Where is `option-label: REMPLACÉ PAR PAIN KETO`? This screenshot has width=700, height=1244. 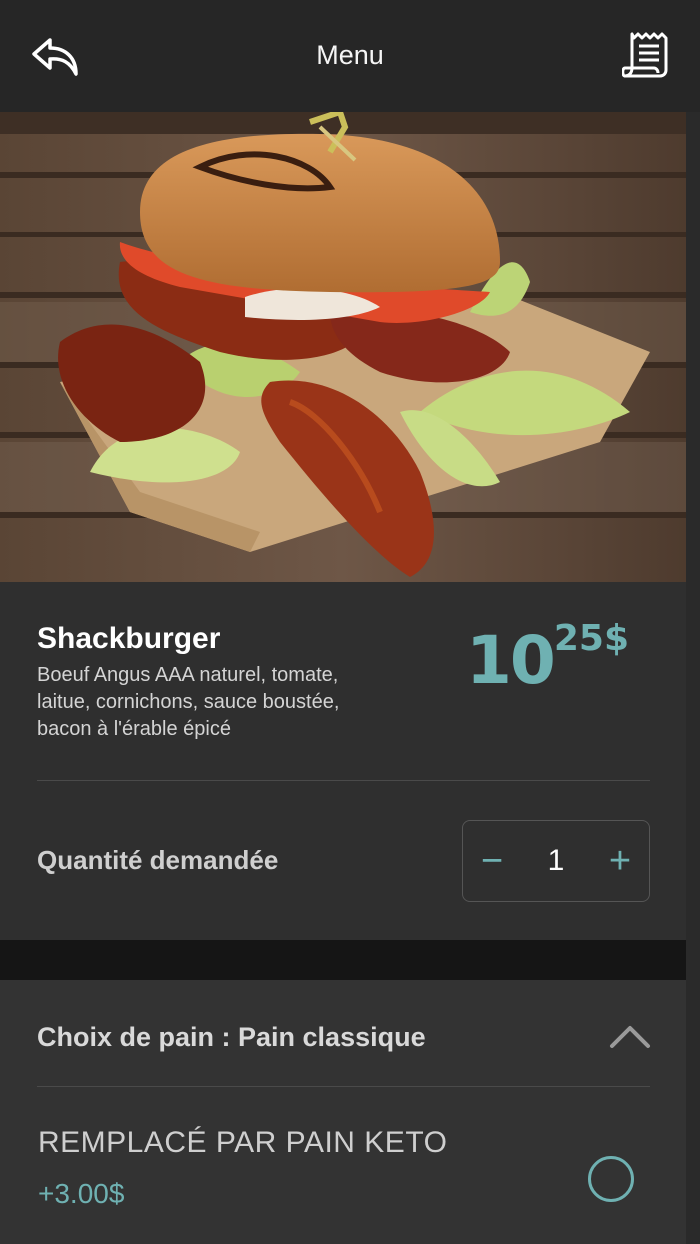 option-label: REMPLACÉ PAR PAIN KETO is located at coordinates (242, 1143).